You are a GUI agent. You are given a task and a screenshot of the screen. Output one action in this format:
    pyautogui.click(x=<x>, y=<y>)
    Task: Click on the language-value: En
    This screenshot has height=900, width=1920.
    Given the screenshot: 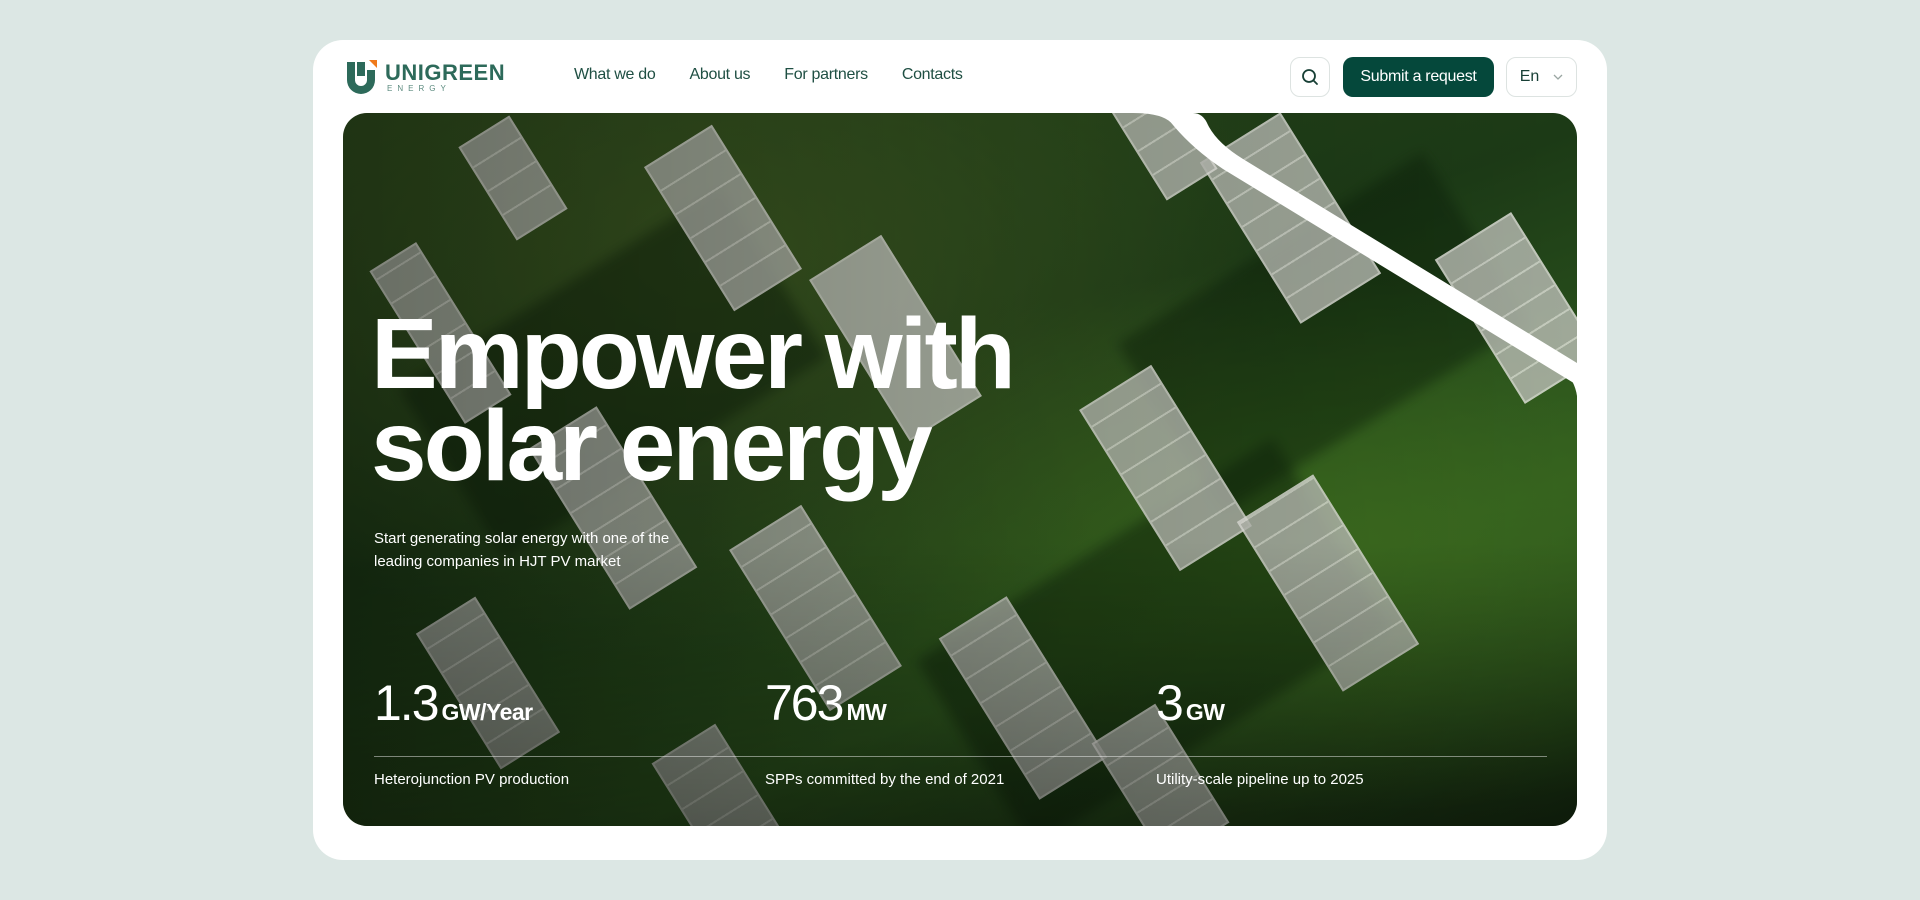 What is the action you would take?
    pyautogui.click(x=1529, y=76)
    